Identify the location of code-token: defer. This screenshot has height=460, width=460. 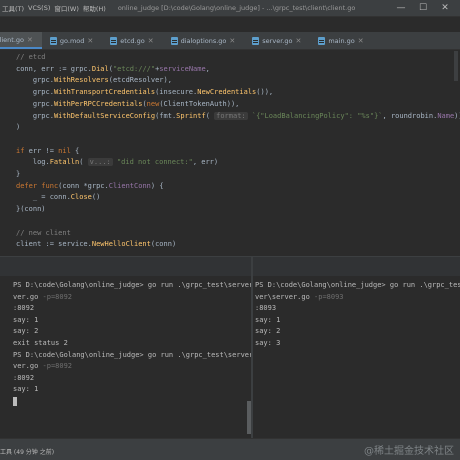
(27, 185).